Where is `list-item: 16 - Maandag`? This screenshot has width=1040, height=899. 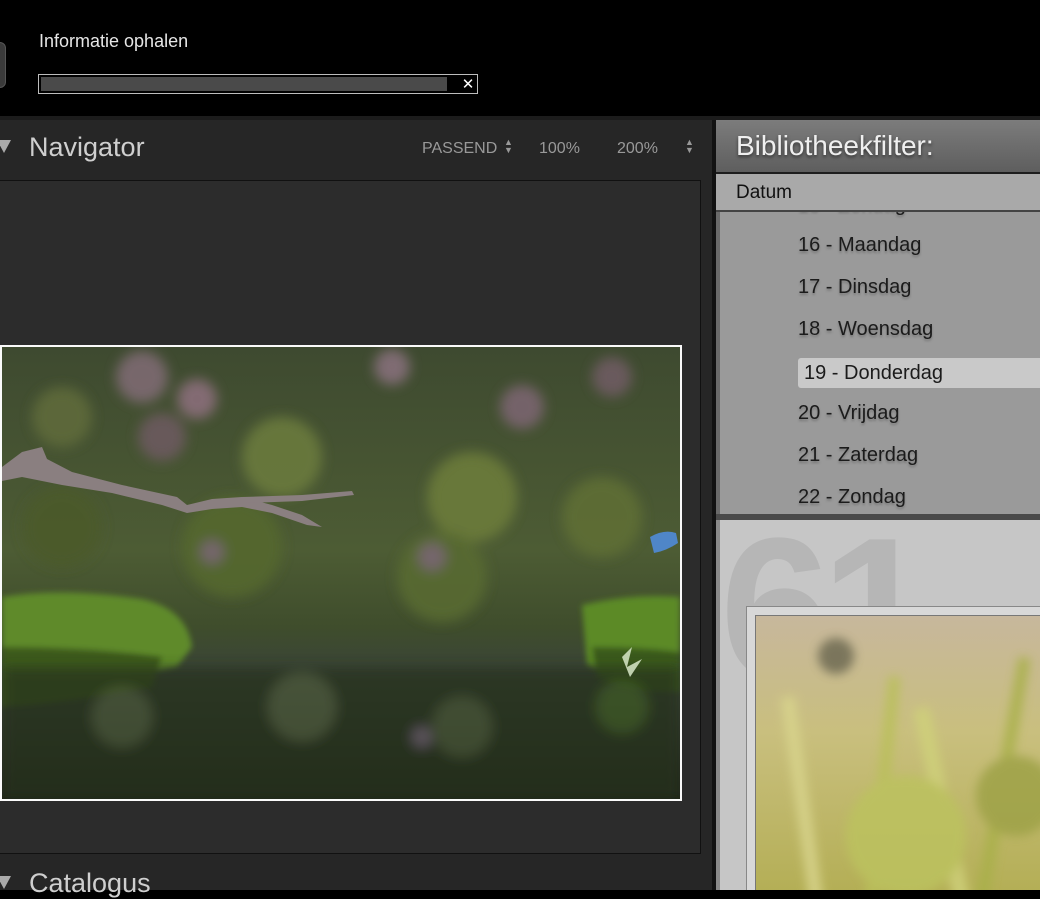 list-item: 16 - Maandag is located at coordinates (859, 249).